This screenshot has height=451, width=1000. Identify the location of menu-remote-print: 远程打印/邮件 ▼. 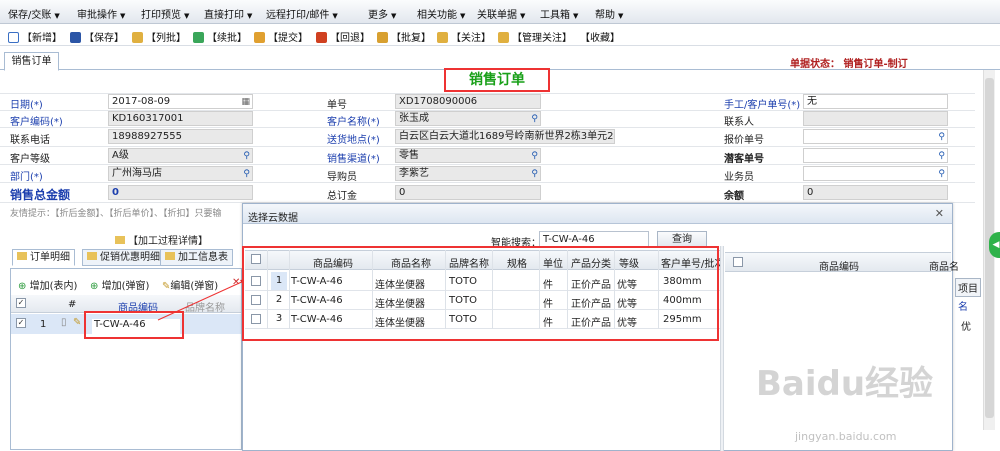
(302, 13).